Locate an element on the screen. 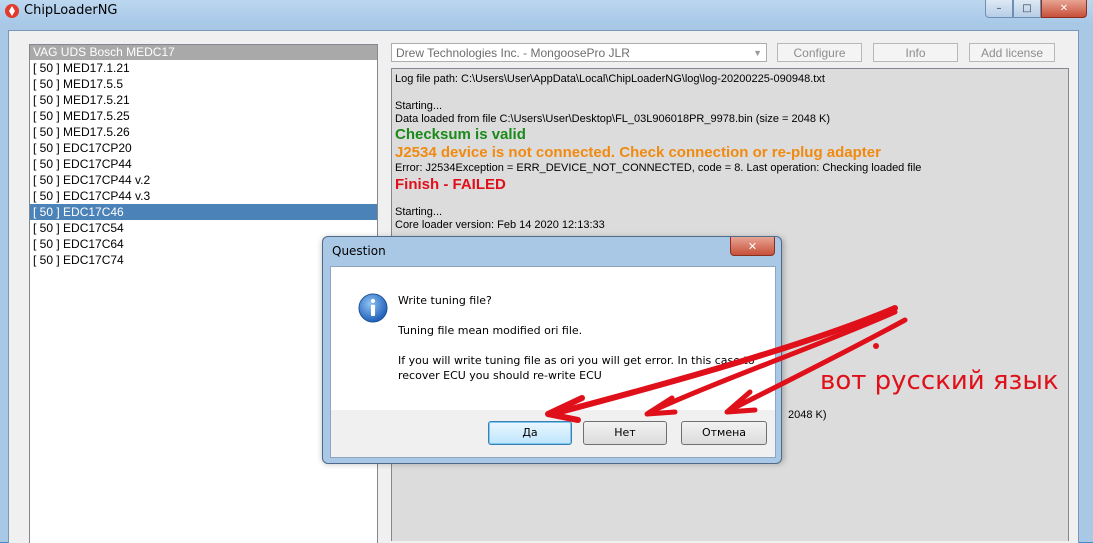  yes-button: Да is located at coordinates (530, 433).